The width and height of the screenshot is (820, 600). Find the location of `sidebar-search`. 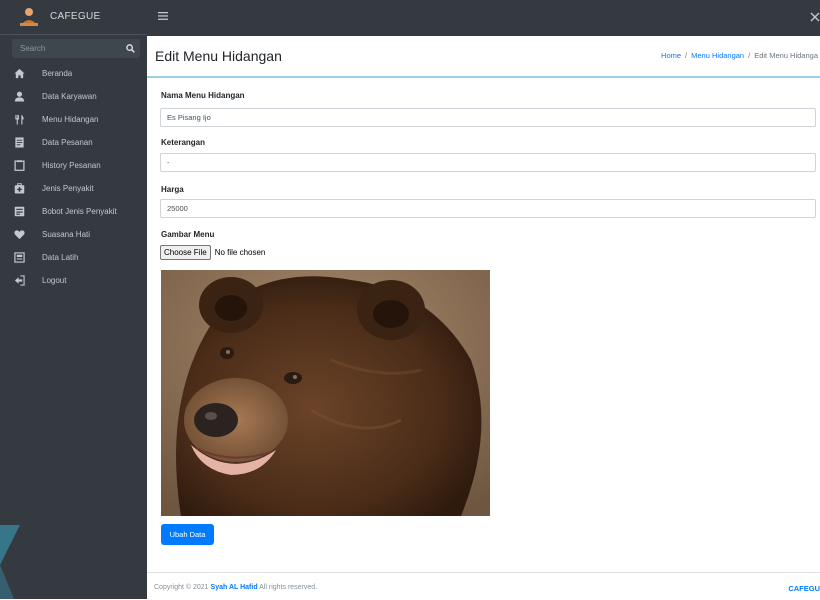

sidebar-search is located at coordinates (76, 48).